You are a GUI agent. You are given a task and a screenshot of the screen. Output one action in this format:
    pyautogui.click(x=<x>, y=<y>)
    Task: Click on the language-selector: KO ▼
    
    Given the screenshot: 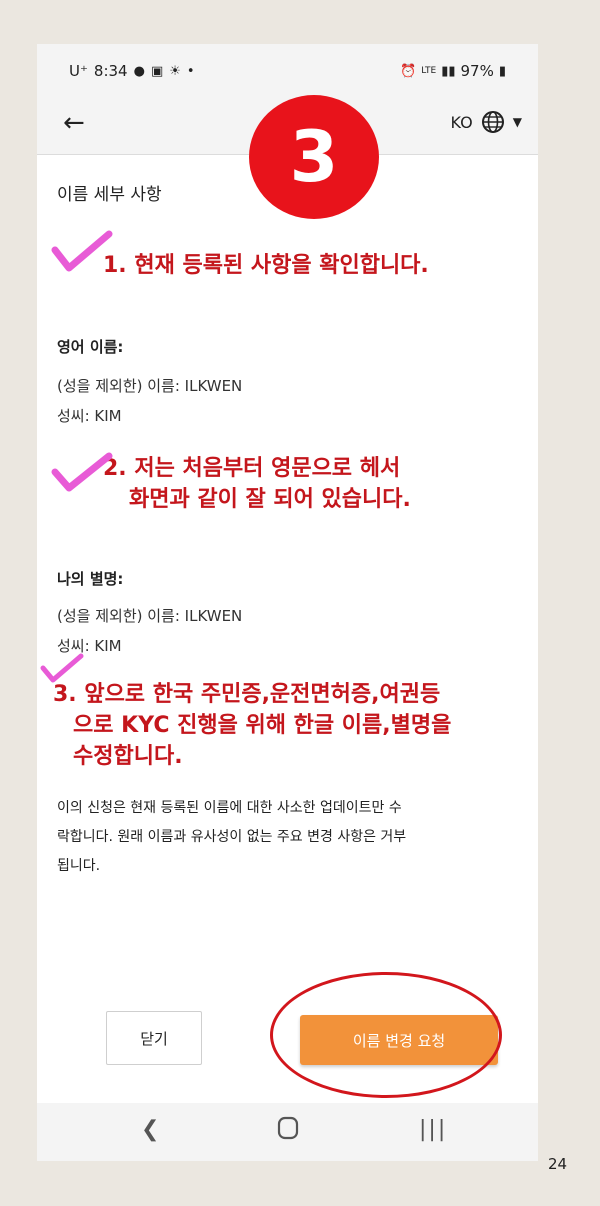 What is the action you would take?
    pyautogui.click(x=486, y=122)
    